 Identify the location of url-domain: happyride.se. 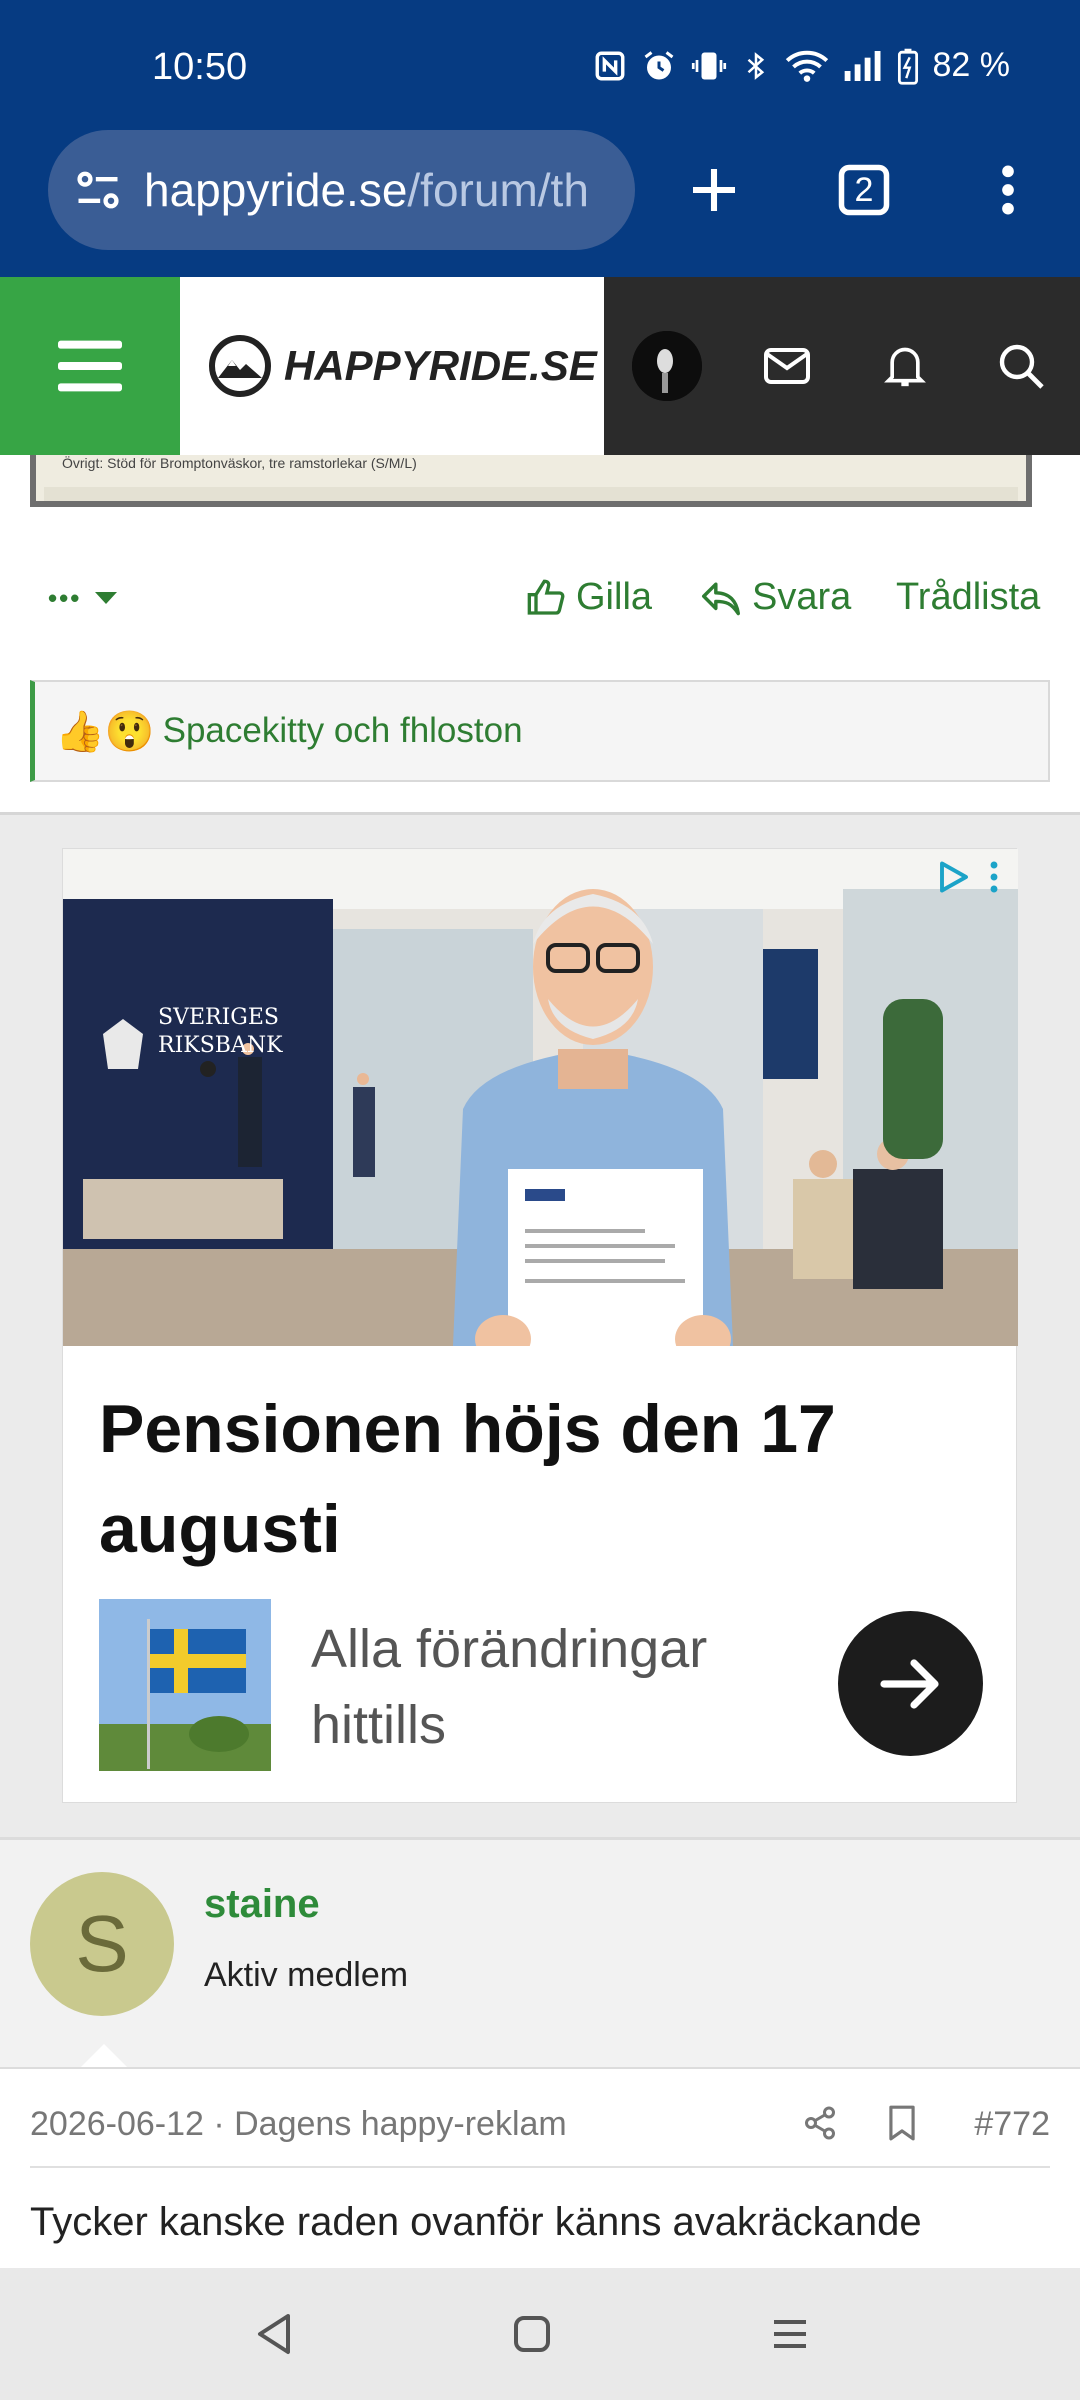
(276, 190).